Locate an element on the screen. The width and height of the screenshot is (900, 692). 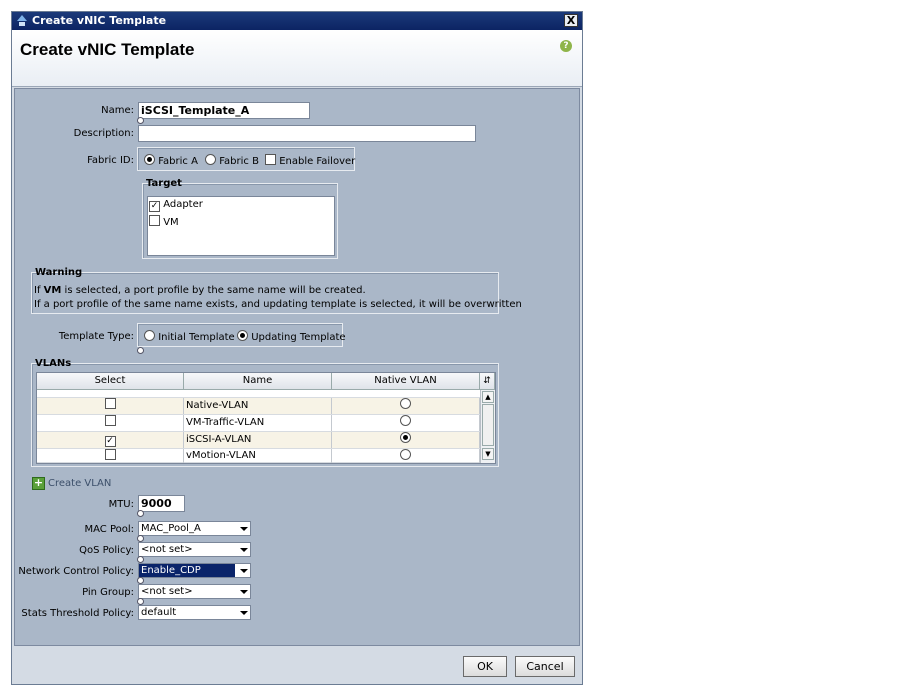
dialog-header: Create vNIC Template ? is located at coordinates (297, 58).